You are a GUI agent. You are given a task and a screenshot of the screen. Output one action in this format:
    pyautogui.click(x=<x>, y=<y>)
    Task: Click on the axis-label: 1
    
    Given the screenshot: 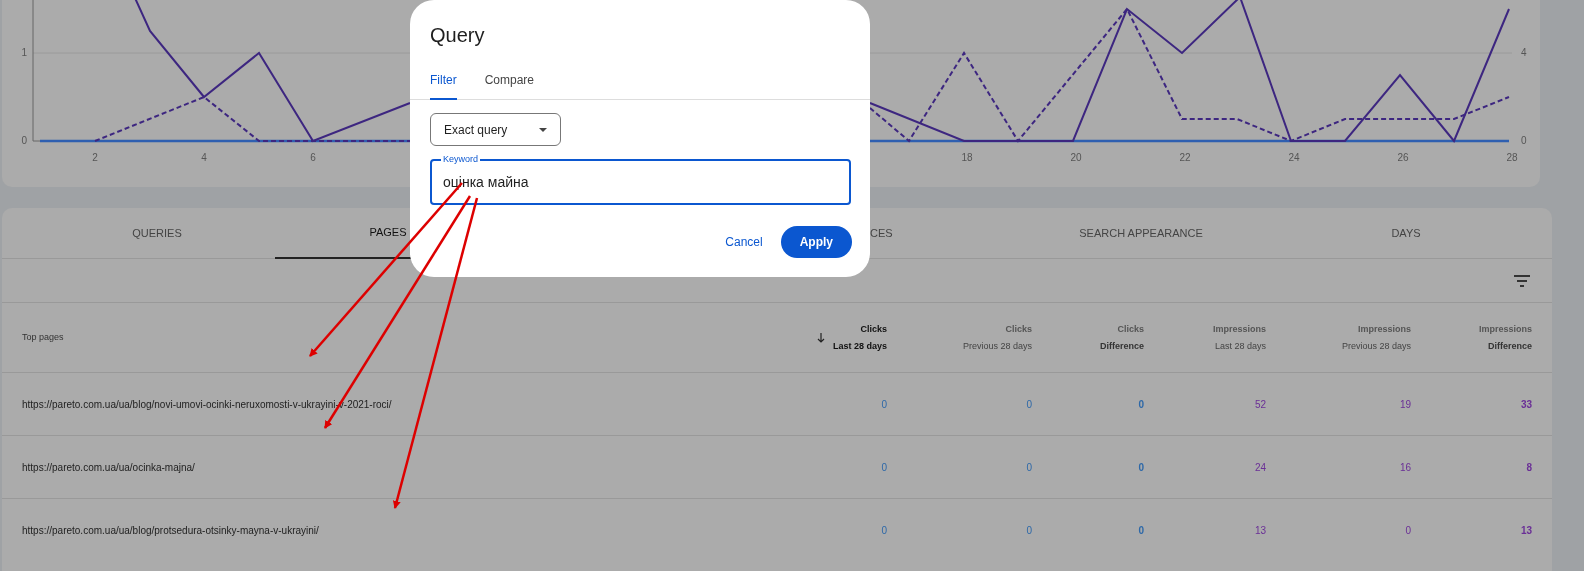 What is the action you would take?
    pyautogui.click(x=24, y=53)
    